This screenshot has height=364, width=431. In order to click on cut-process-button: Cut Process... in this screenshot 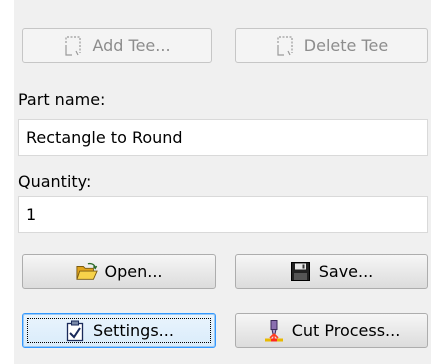, I will do `click(331, 330)`.